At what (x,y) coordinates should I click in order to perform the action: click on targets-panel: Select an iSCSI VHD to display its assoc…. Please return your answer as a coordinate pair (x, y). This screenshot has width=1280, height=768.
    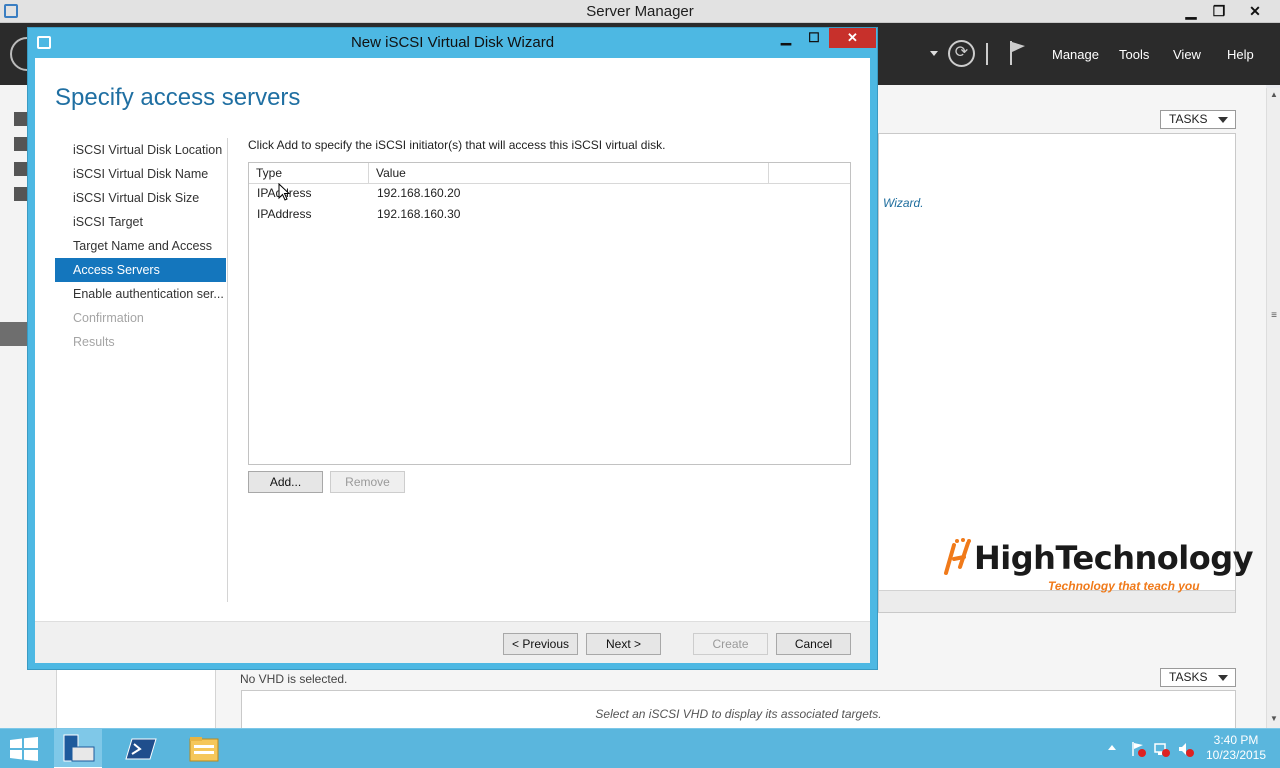
    Looking at the image, I should click on (738, 710).